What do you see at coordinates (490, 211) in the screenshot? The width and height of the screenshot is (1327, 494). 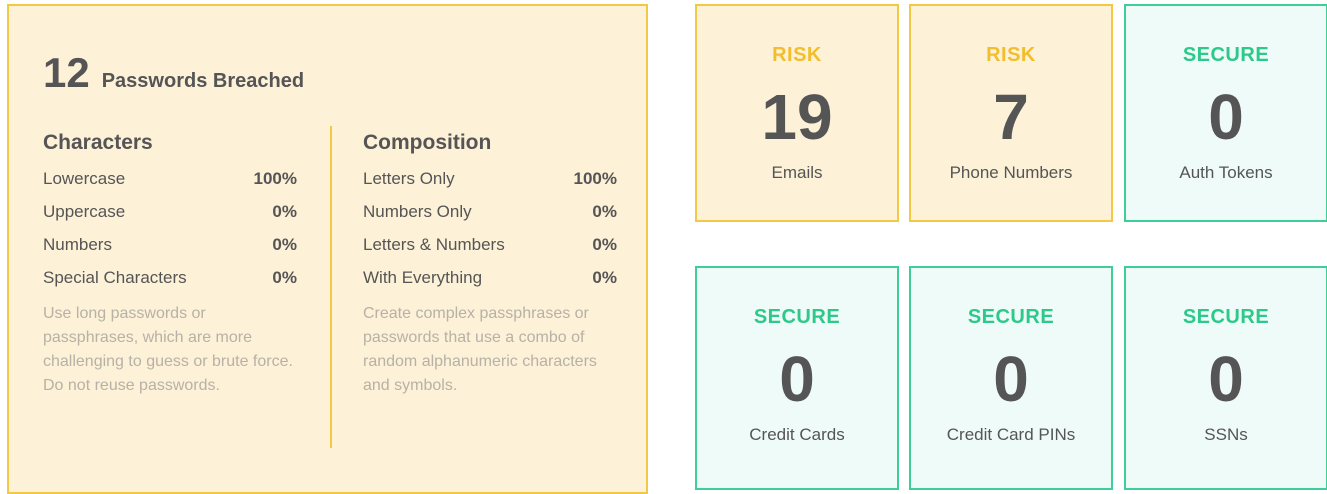 I see `composition-row: Numbers Only 0%` at bounding box center [490, 211].